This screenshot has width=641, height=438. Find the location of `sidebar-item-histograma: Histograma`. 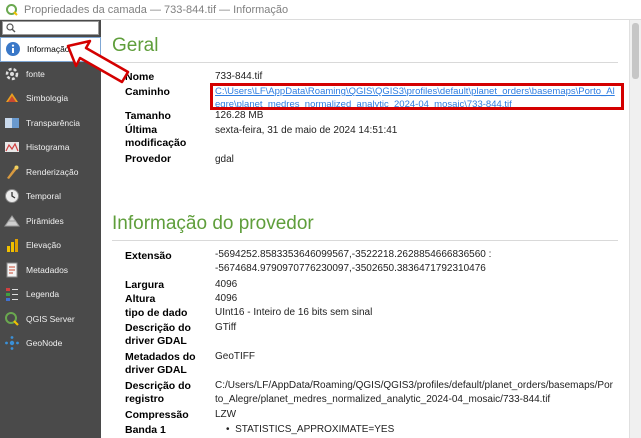

sidebar-item-histograma: Histograma is located at coordinates (50, 147).